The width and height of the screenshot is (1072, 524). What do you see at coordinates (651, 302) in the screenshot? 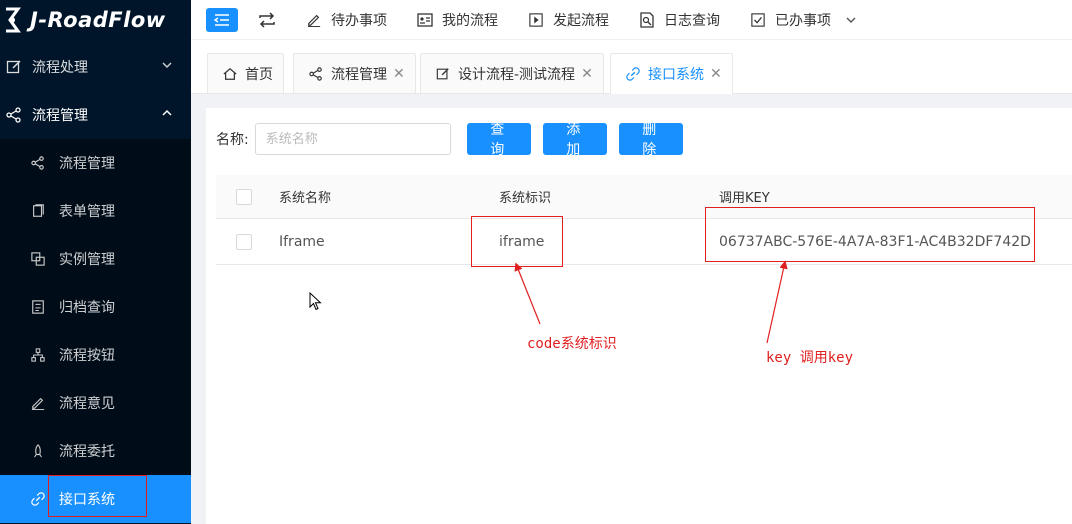
I see `annotation-arrows` at bounding box center [651, 302].